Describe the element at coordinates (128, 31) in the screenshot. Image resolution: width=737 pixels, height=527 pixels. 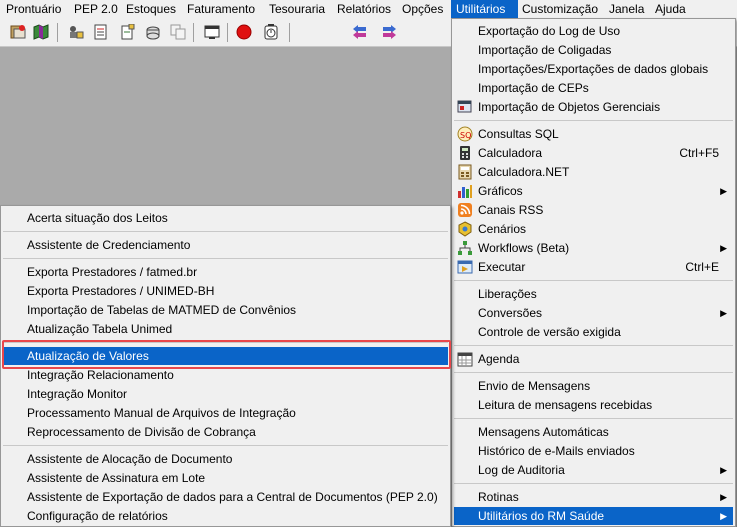
I see `document-edit-icon` at that location.